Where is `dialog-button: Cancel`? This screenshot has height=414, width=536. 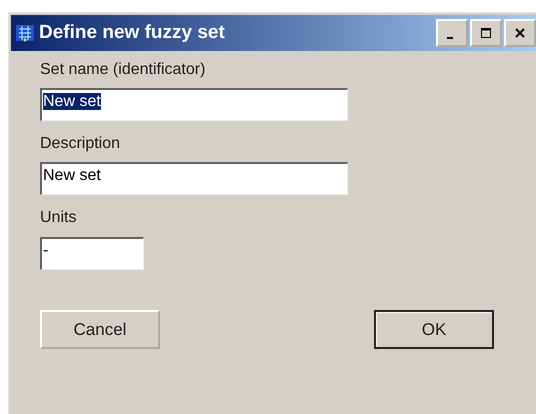
dialog-button: Cancel is located at coordinates (100, 329).